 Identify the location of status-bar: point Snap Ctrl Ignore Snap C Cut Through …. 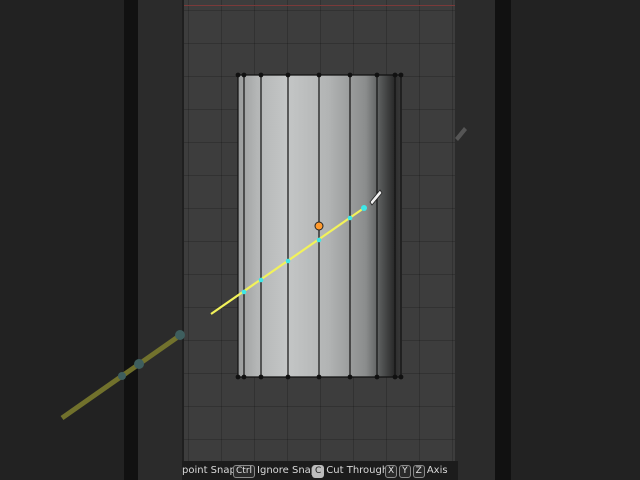
(320, 470).